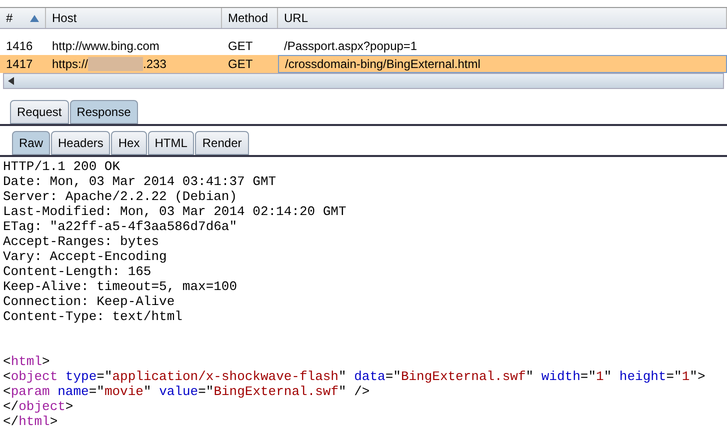  What do you see at coordinates (140, 181) in the screenshot?
I see `code-line: Date: Mon, 03 Mar 2014 03:41:37 GMT` at bounding box center [140, 181].